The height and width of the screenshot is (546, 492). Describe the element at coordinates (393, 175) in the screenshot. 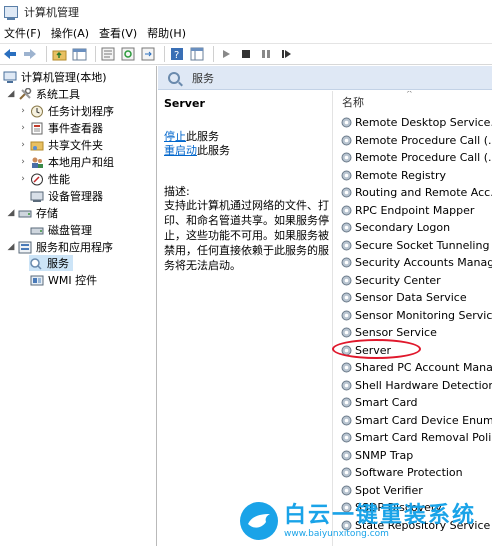

I see `service-row: Remote Registry` at that location.